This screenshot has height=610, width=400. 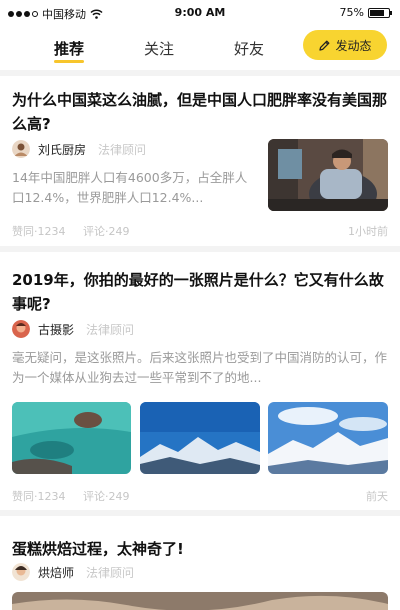 What do you see at coordinates (62, 149) in the screenshot?
I see `author-name: 刘氏厨房` at bounding box center [62, 149].